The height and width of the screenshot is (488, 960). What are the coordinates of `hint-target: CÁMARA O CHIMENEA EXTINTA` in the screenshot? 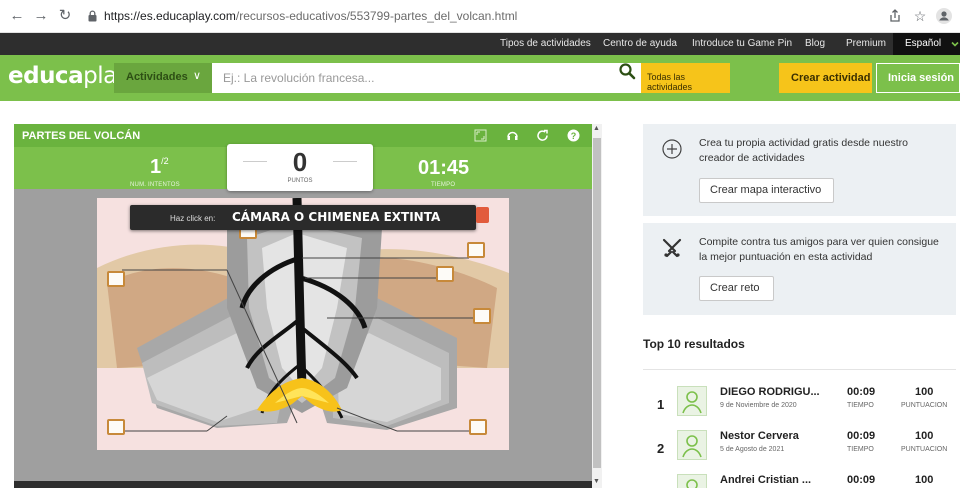 It's located at (336, 217).